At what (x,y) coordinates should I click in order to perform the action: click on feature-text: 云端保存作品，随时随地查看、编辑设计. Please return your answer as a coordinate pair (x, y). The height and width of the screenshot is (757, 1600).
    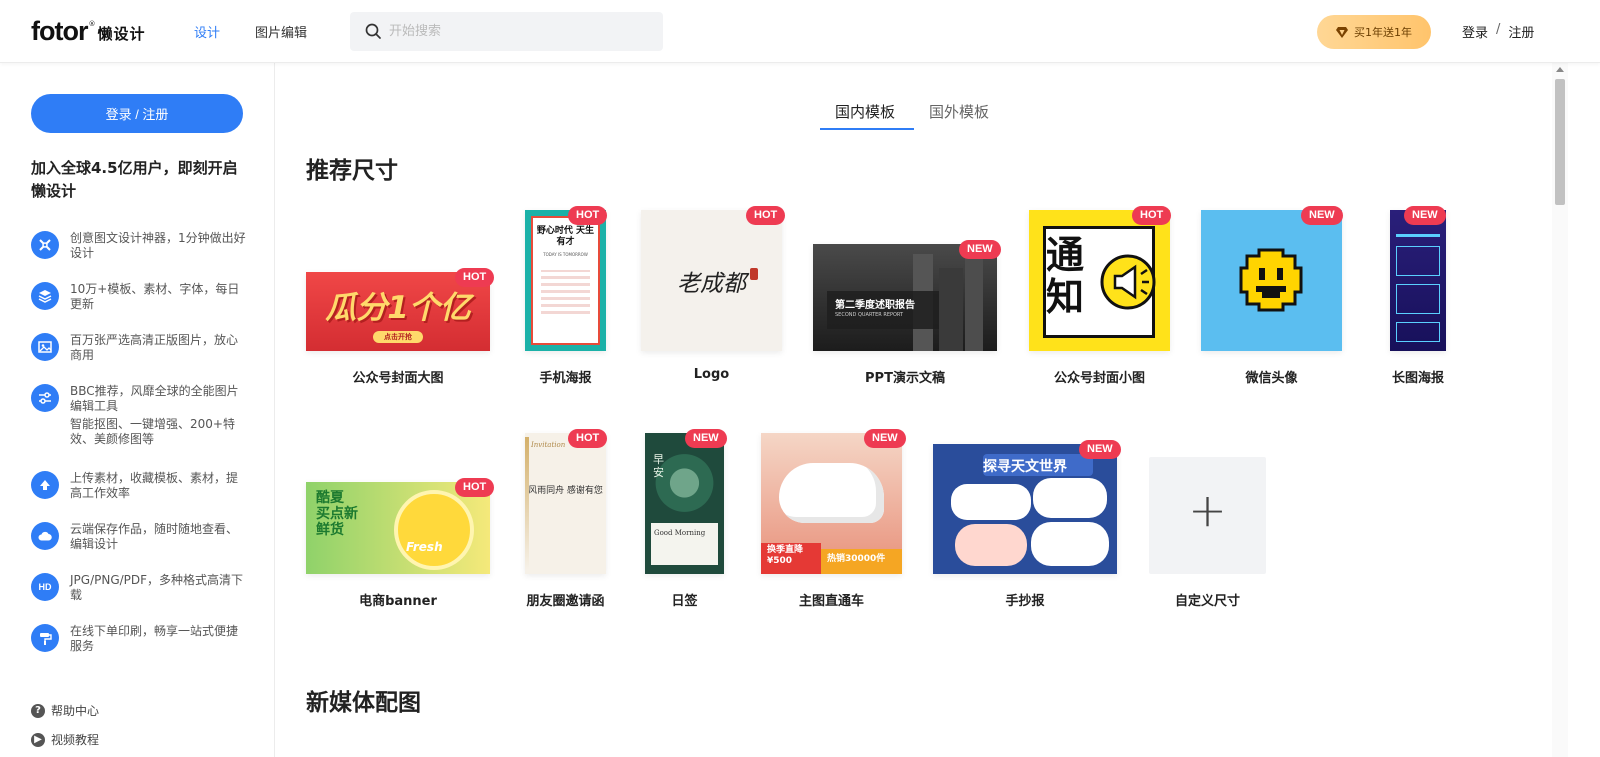
    Looking at the image, I should click on (154, 536).